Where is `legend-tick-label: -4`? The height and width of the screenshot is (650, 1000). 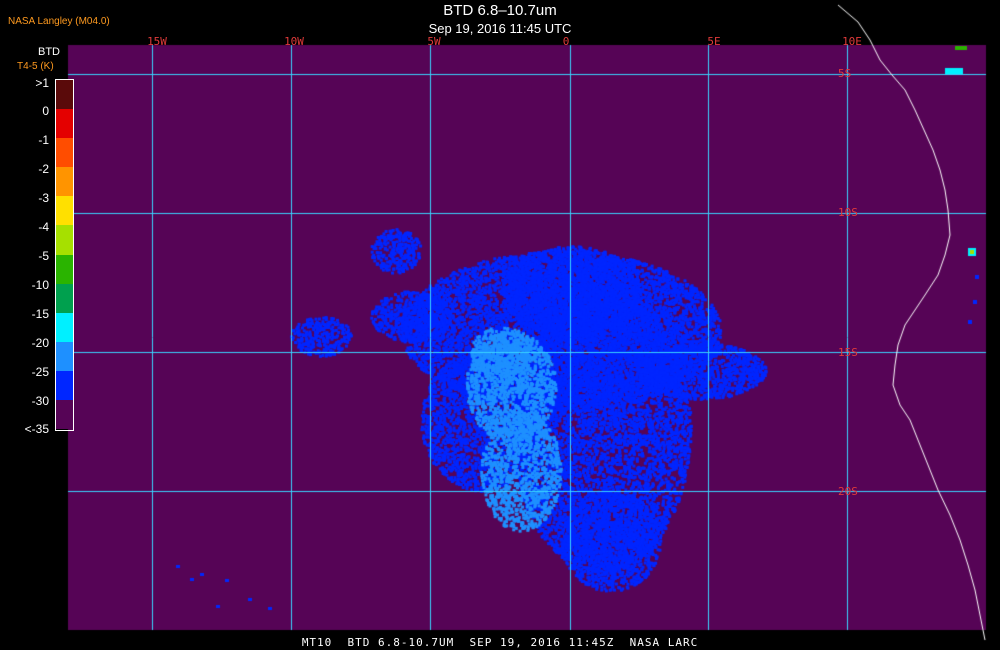
legend-tick-label: -4 is located at coordinates (43, 227).